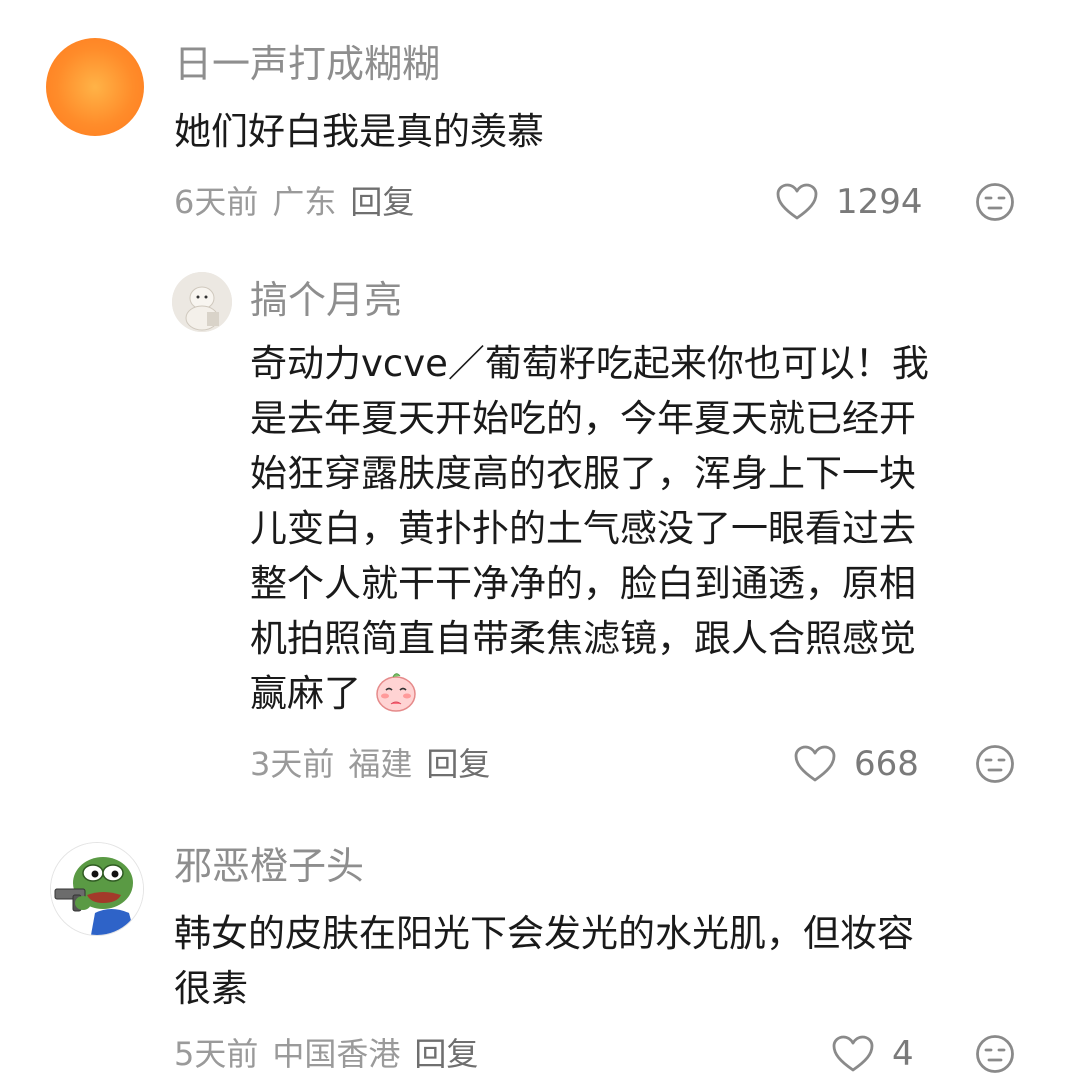 Image resolution: width=1080 pixels, height=1091 pixels. I want to click on like-count: 1294, so click(879, 202).